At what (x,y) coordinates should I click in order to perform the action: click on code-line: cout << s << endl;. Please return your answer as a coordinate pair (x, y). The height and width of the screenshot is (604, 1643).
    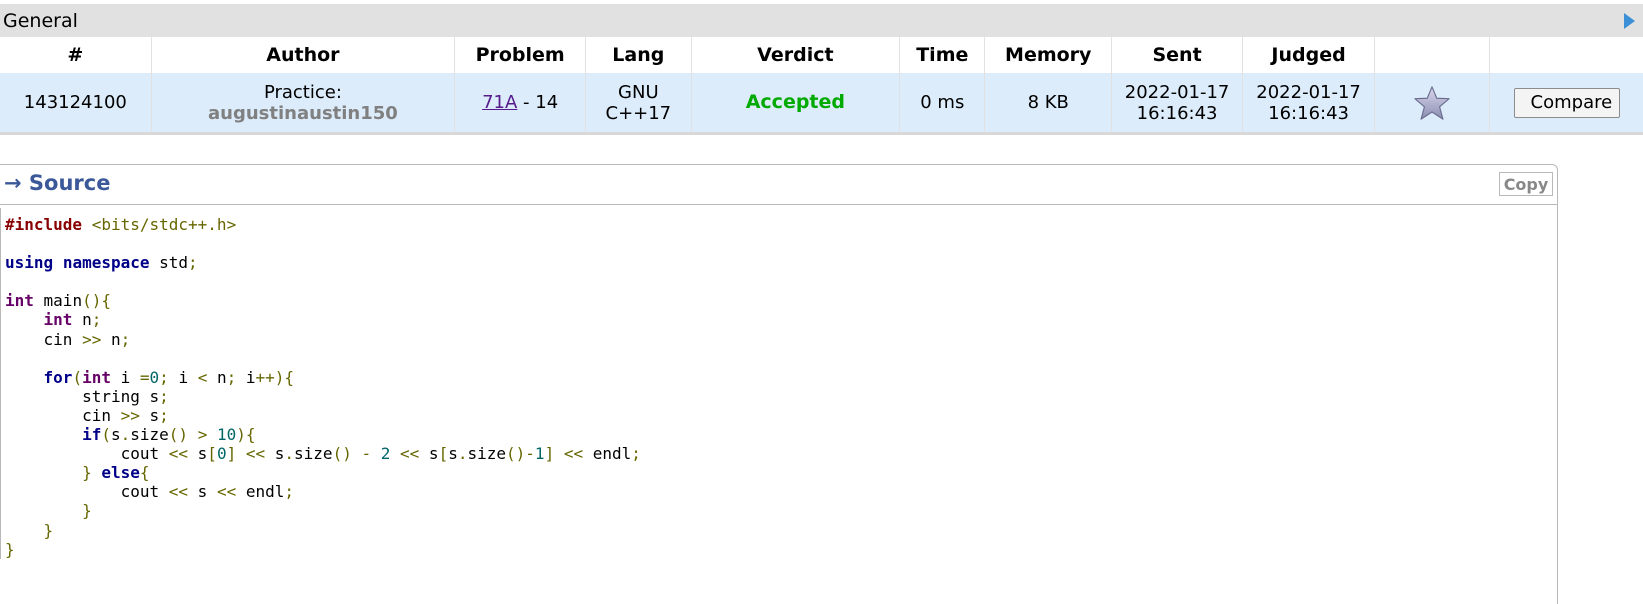
    Looking at the image, I should click on (150, 492).